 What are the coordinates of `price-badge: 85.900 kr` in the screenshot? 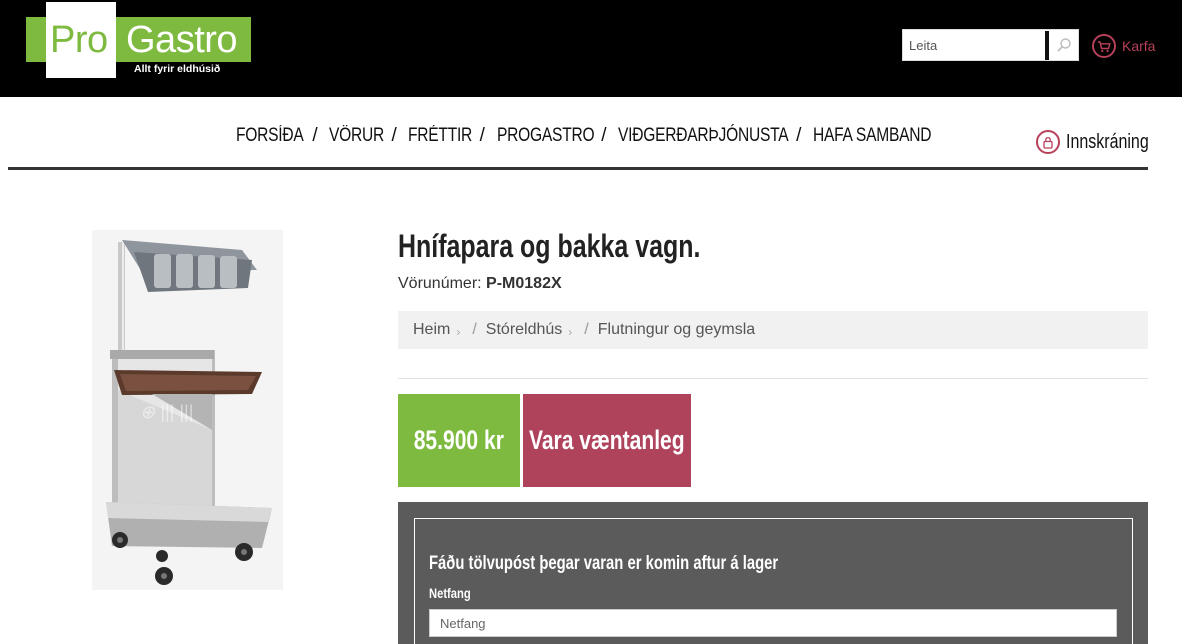 It's located at (459, 440).